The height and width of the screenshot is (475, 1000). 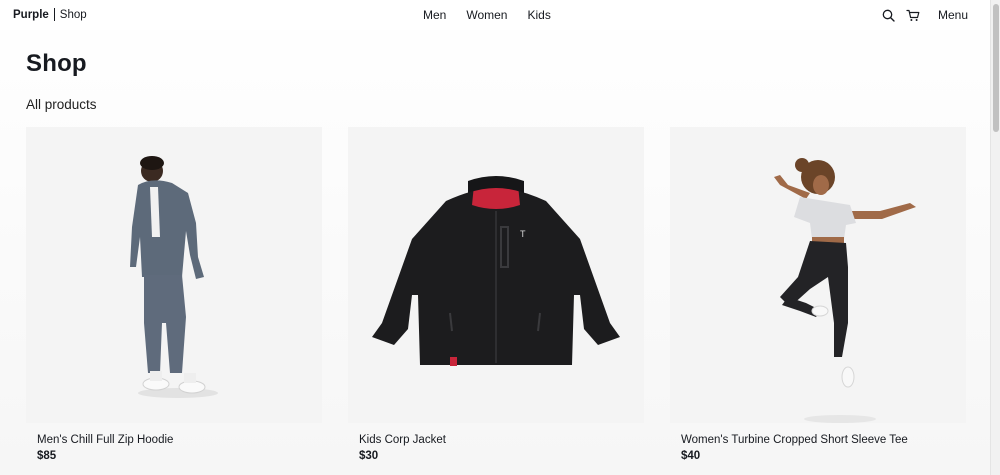 I want to click on search-icon, so click(x=889, y=15).